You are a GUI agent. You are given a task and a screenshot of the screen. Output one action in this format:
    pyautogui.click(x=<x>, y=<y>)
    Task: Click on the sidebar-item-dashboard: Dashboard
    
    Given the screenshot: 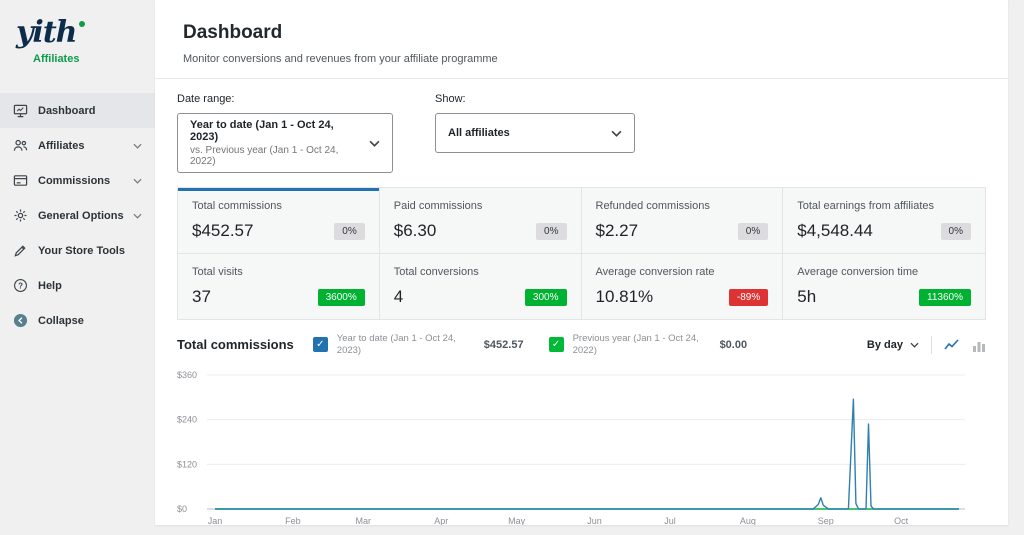 What is the action you would take?
    pyautogui.click(x=77, y=110)
    